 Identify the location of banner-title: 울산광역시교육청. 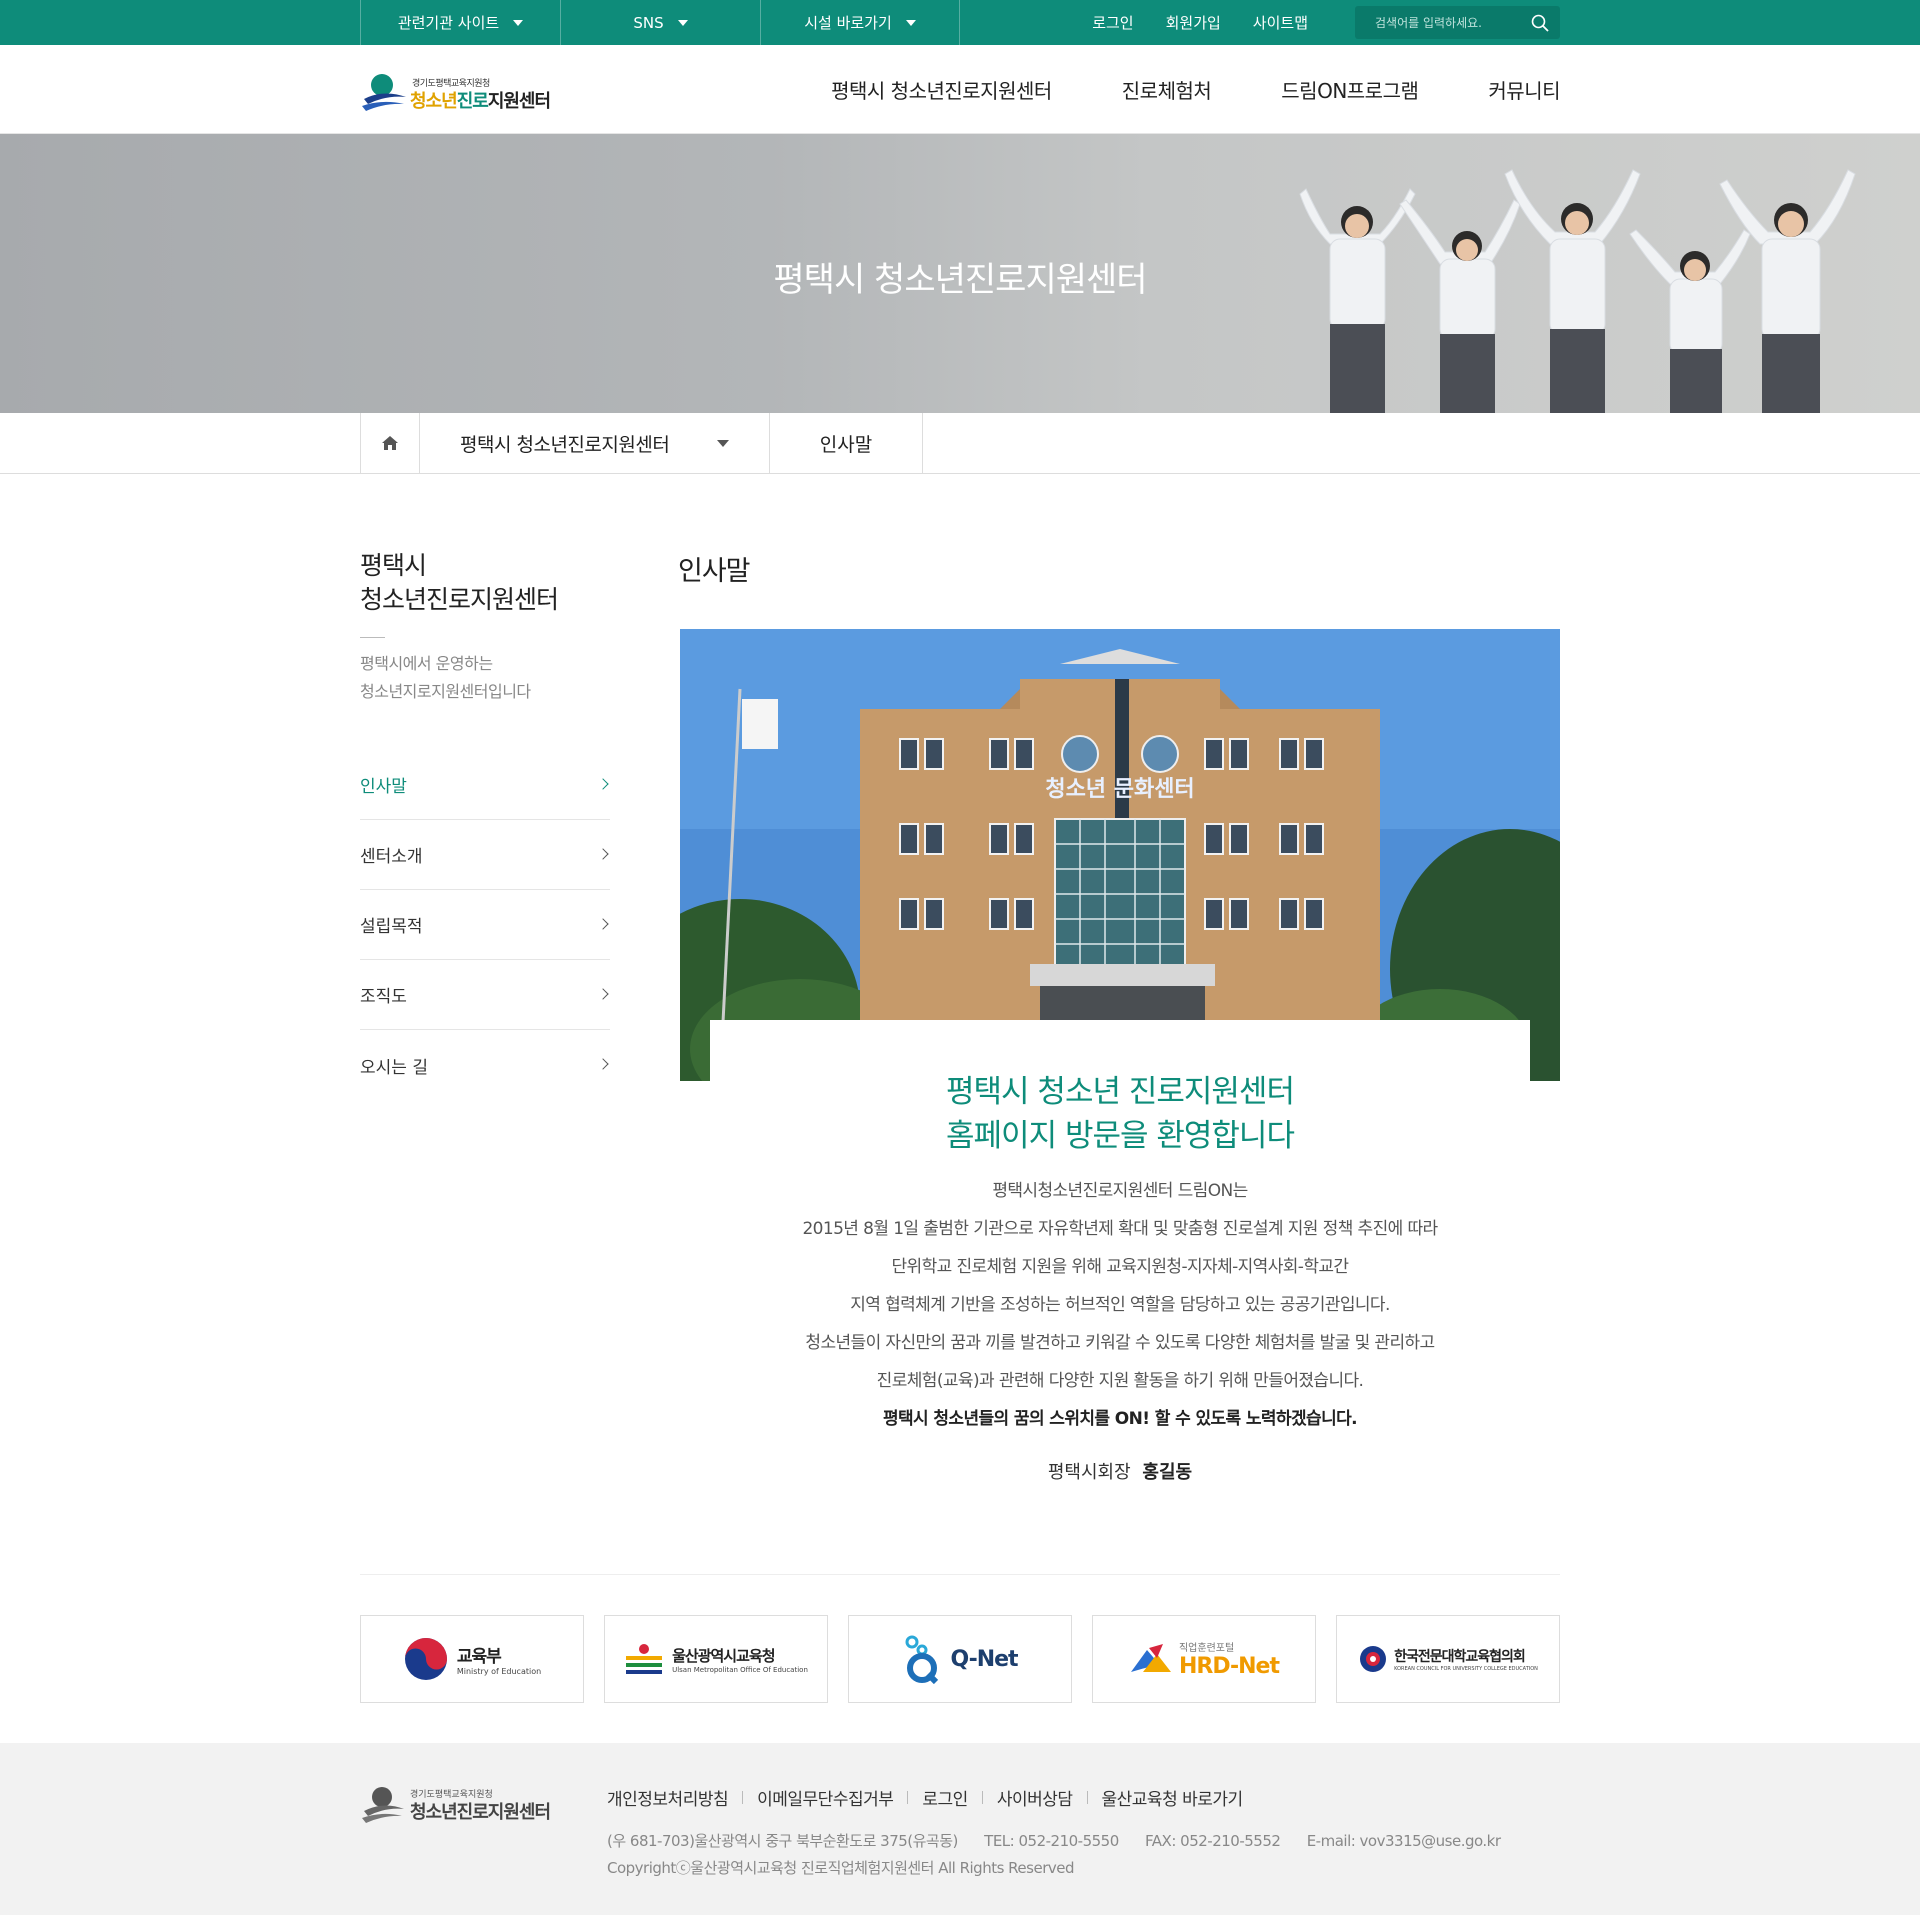
(723, 1655).